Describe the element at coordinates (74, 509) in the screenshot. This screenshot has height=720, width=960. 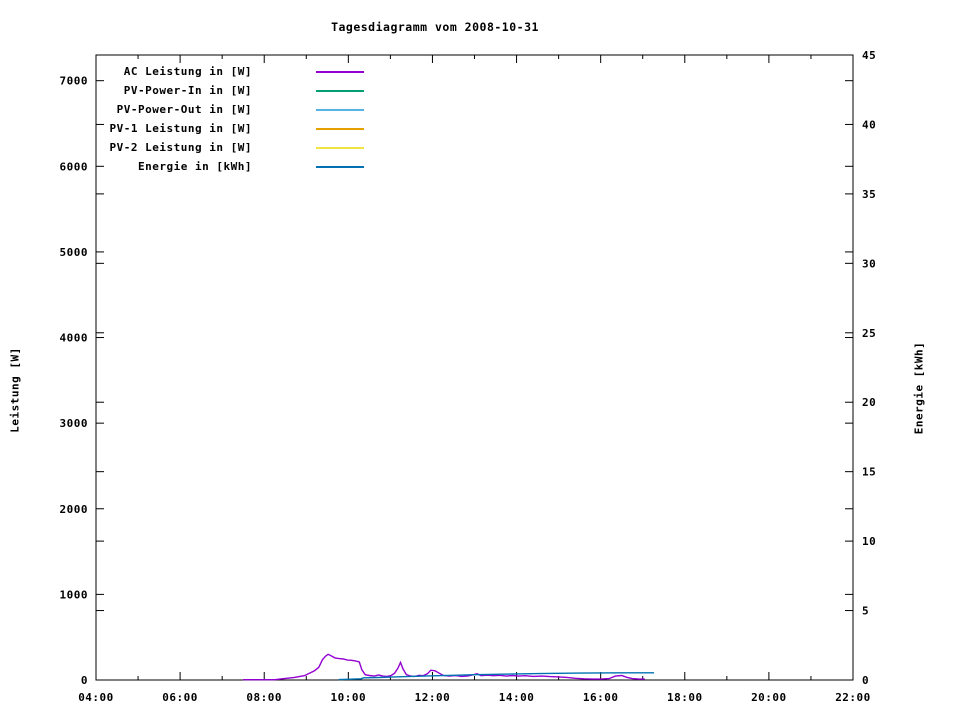
I see `y-left-tick-label: 2000` at that location.